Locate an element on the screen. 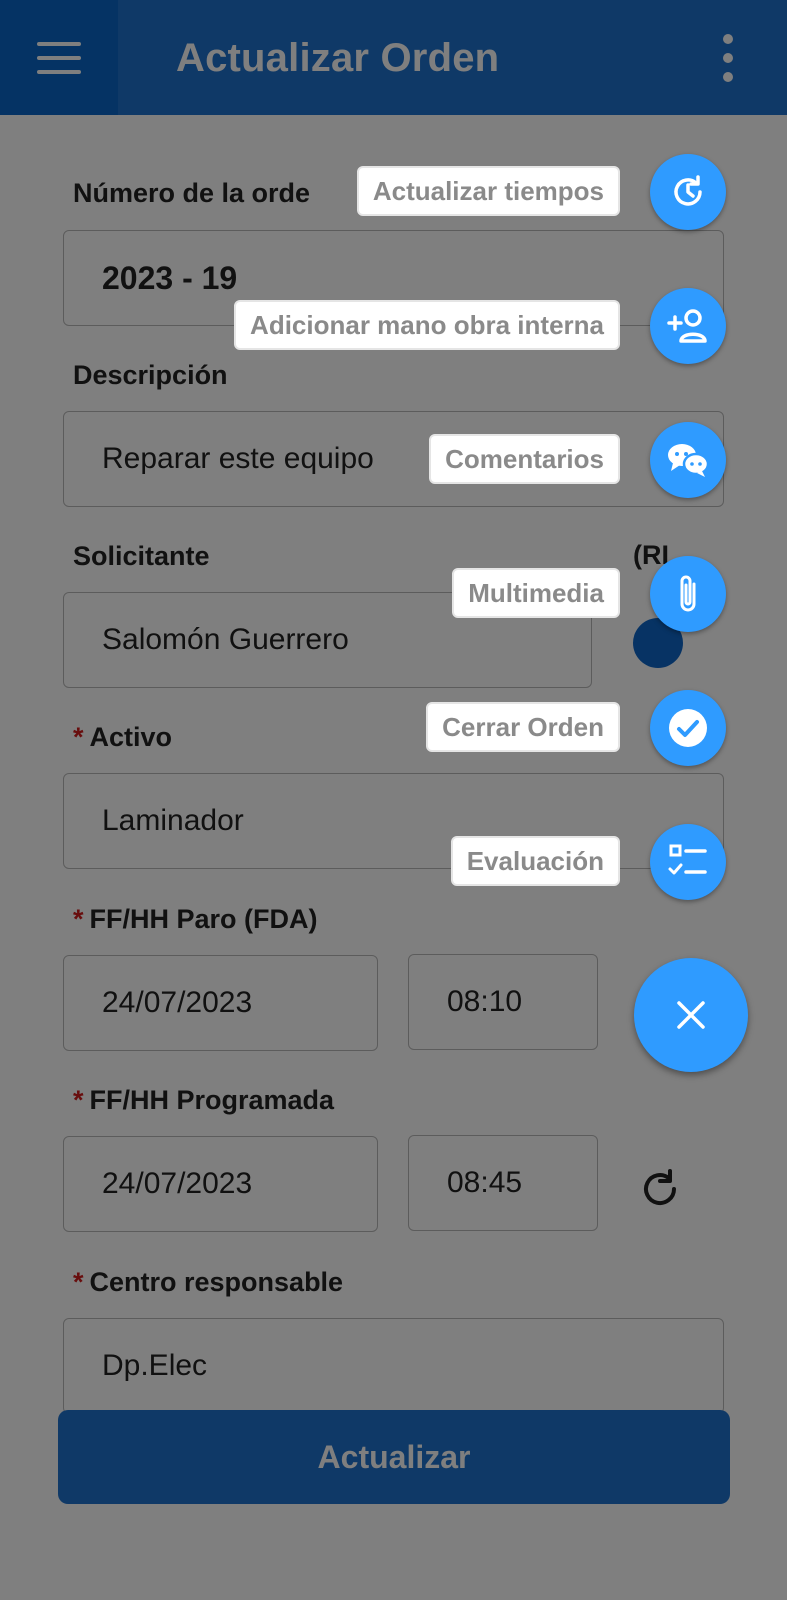  update-times-button is located at coordinates (688, 192).